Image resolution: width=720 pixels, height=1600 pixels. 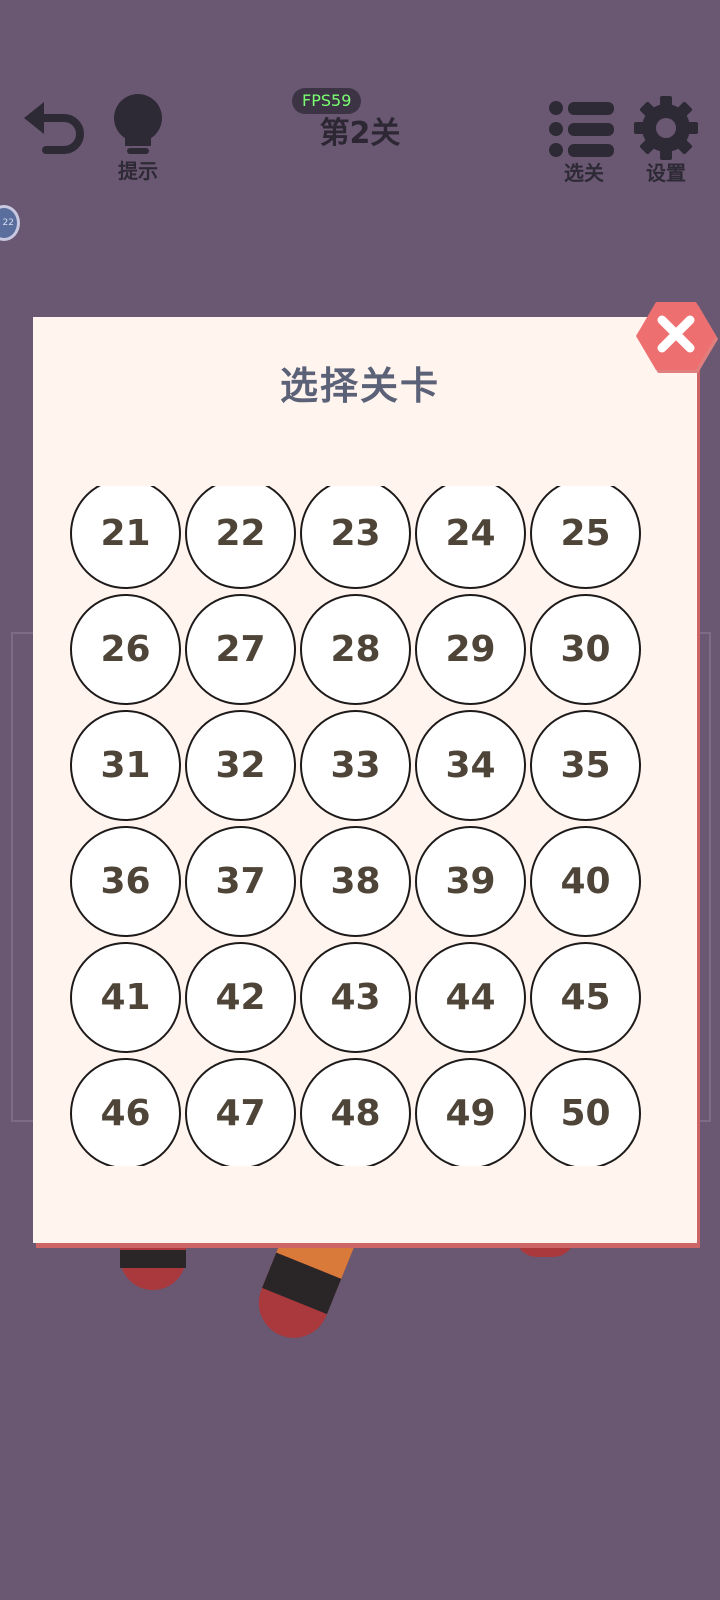 I want to click on undo-button, so click(x=54, y=128).